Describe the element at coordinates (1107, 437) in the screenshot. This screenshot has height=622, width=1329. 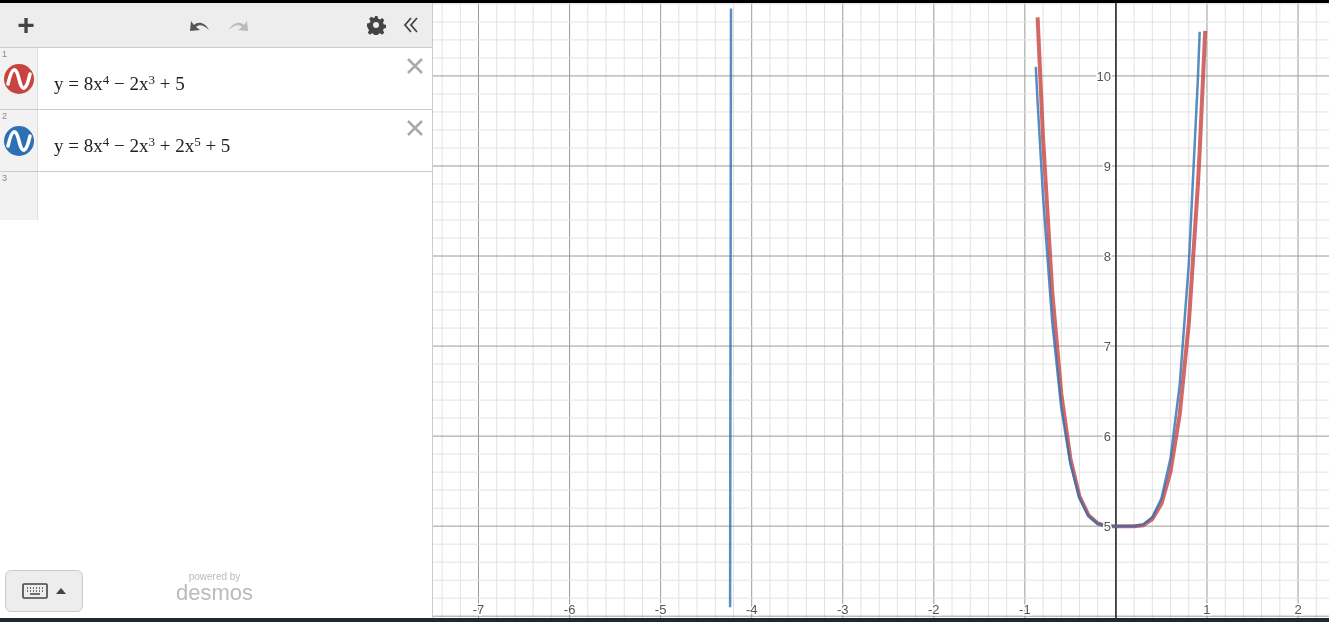
I see `y-tick-label: 6` at that location.